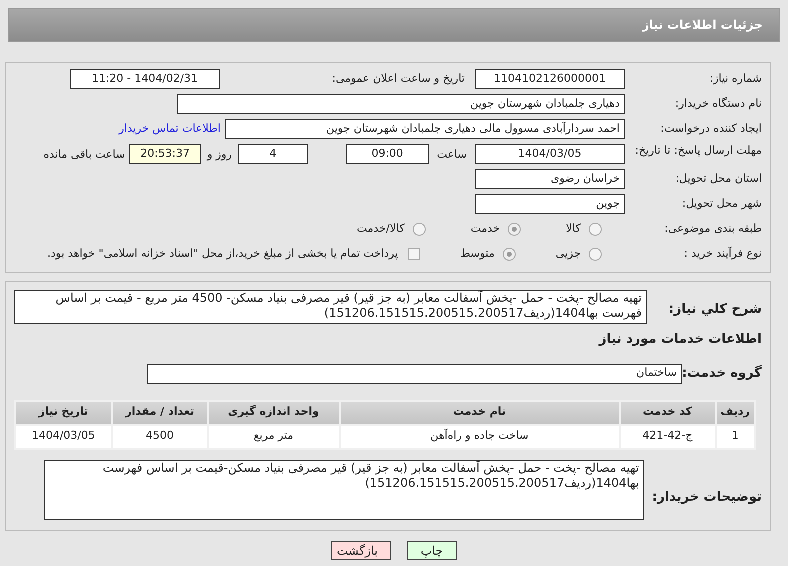  Describe the element at coordinates (401, 104) in the screenshot. I see `text-field: دهیاری جلمبادان شهرستان جوین` at that location.